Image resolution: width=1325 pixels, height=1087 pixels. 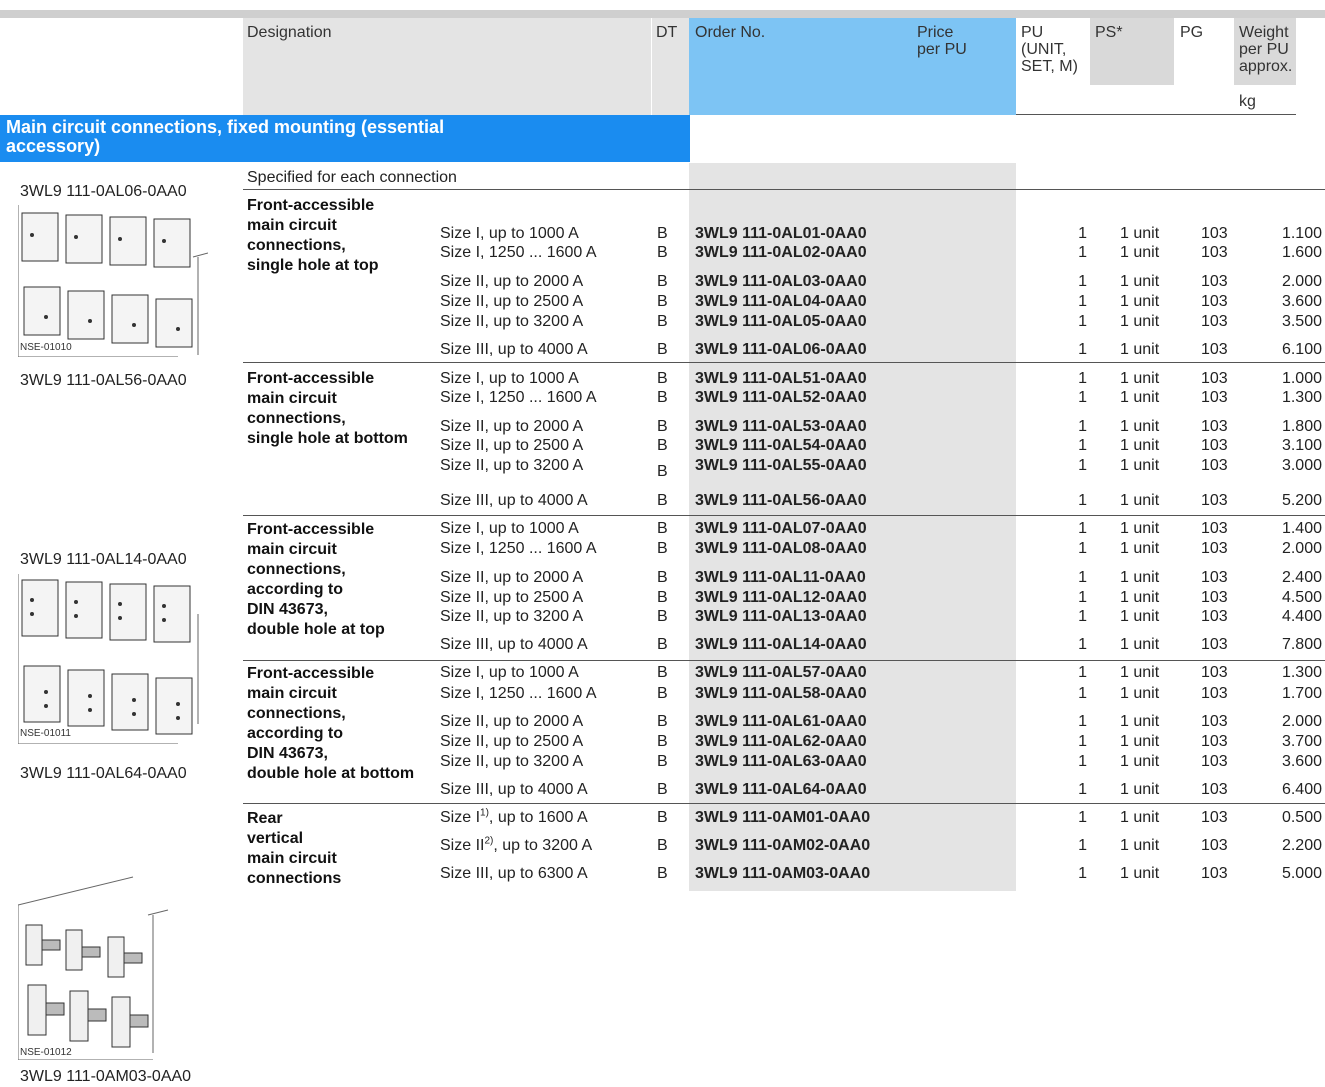 I want to click on header-kg: kg, so click(x=1247, y=101).